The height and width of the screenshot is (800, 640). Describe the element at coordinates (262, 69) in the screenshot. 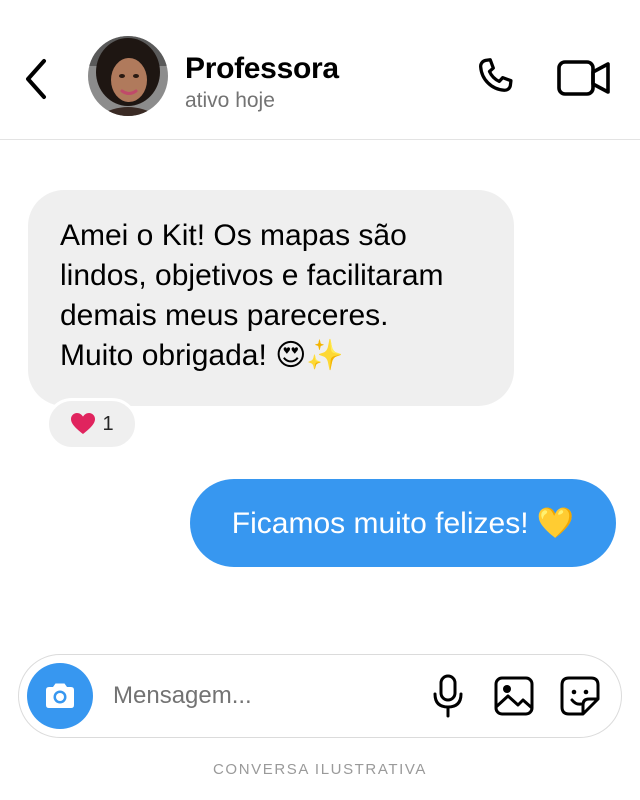

I see `contact-name: Professora` at that location.